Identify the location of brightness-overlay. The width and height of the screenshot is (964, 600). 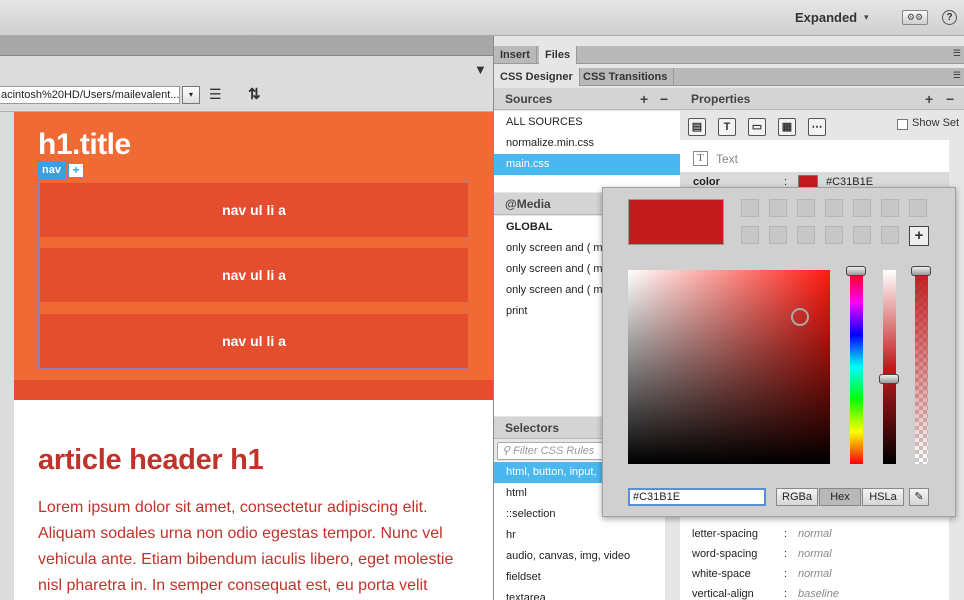
(729, 367).